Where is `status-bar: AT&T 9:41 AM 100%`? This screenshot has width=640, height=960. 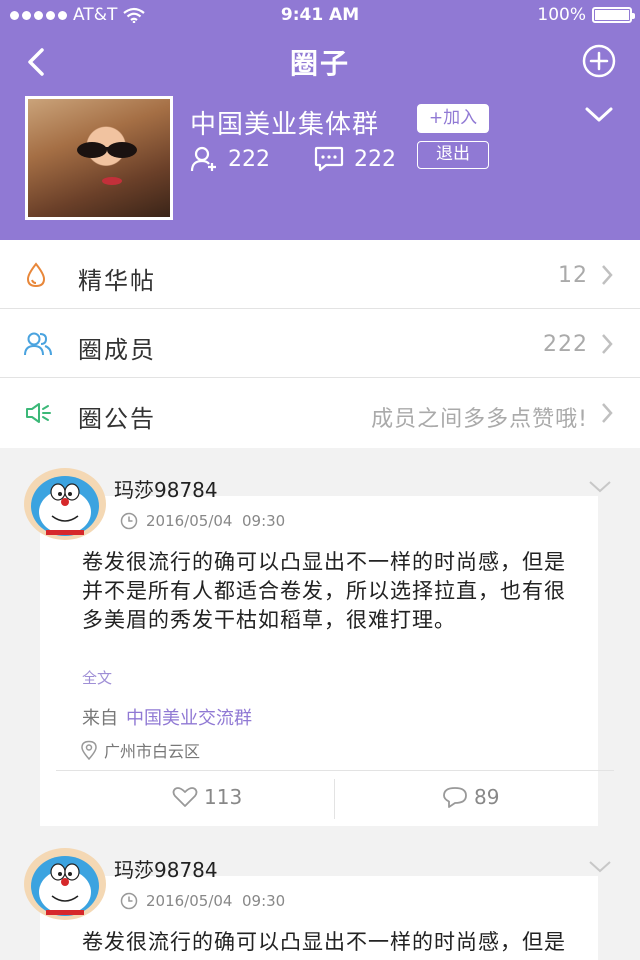
status-bar: AT&T 9:41 AM 100% is located at coordinates (320, 15).